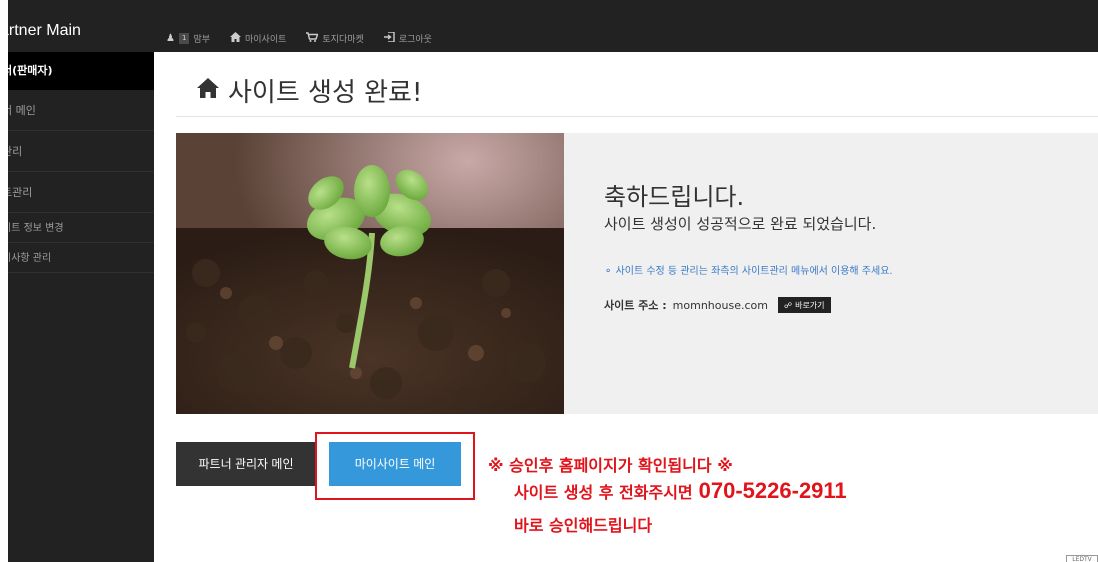 The image size is (1098, 562). Describe the element at coordinates (325, 93) in the screenshot. I see `page-title-text: 사이트 생성 완료!` at that location.